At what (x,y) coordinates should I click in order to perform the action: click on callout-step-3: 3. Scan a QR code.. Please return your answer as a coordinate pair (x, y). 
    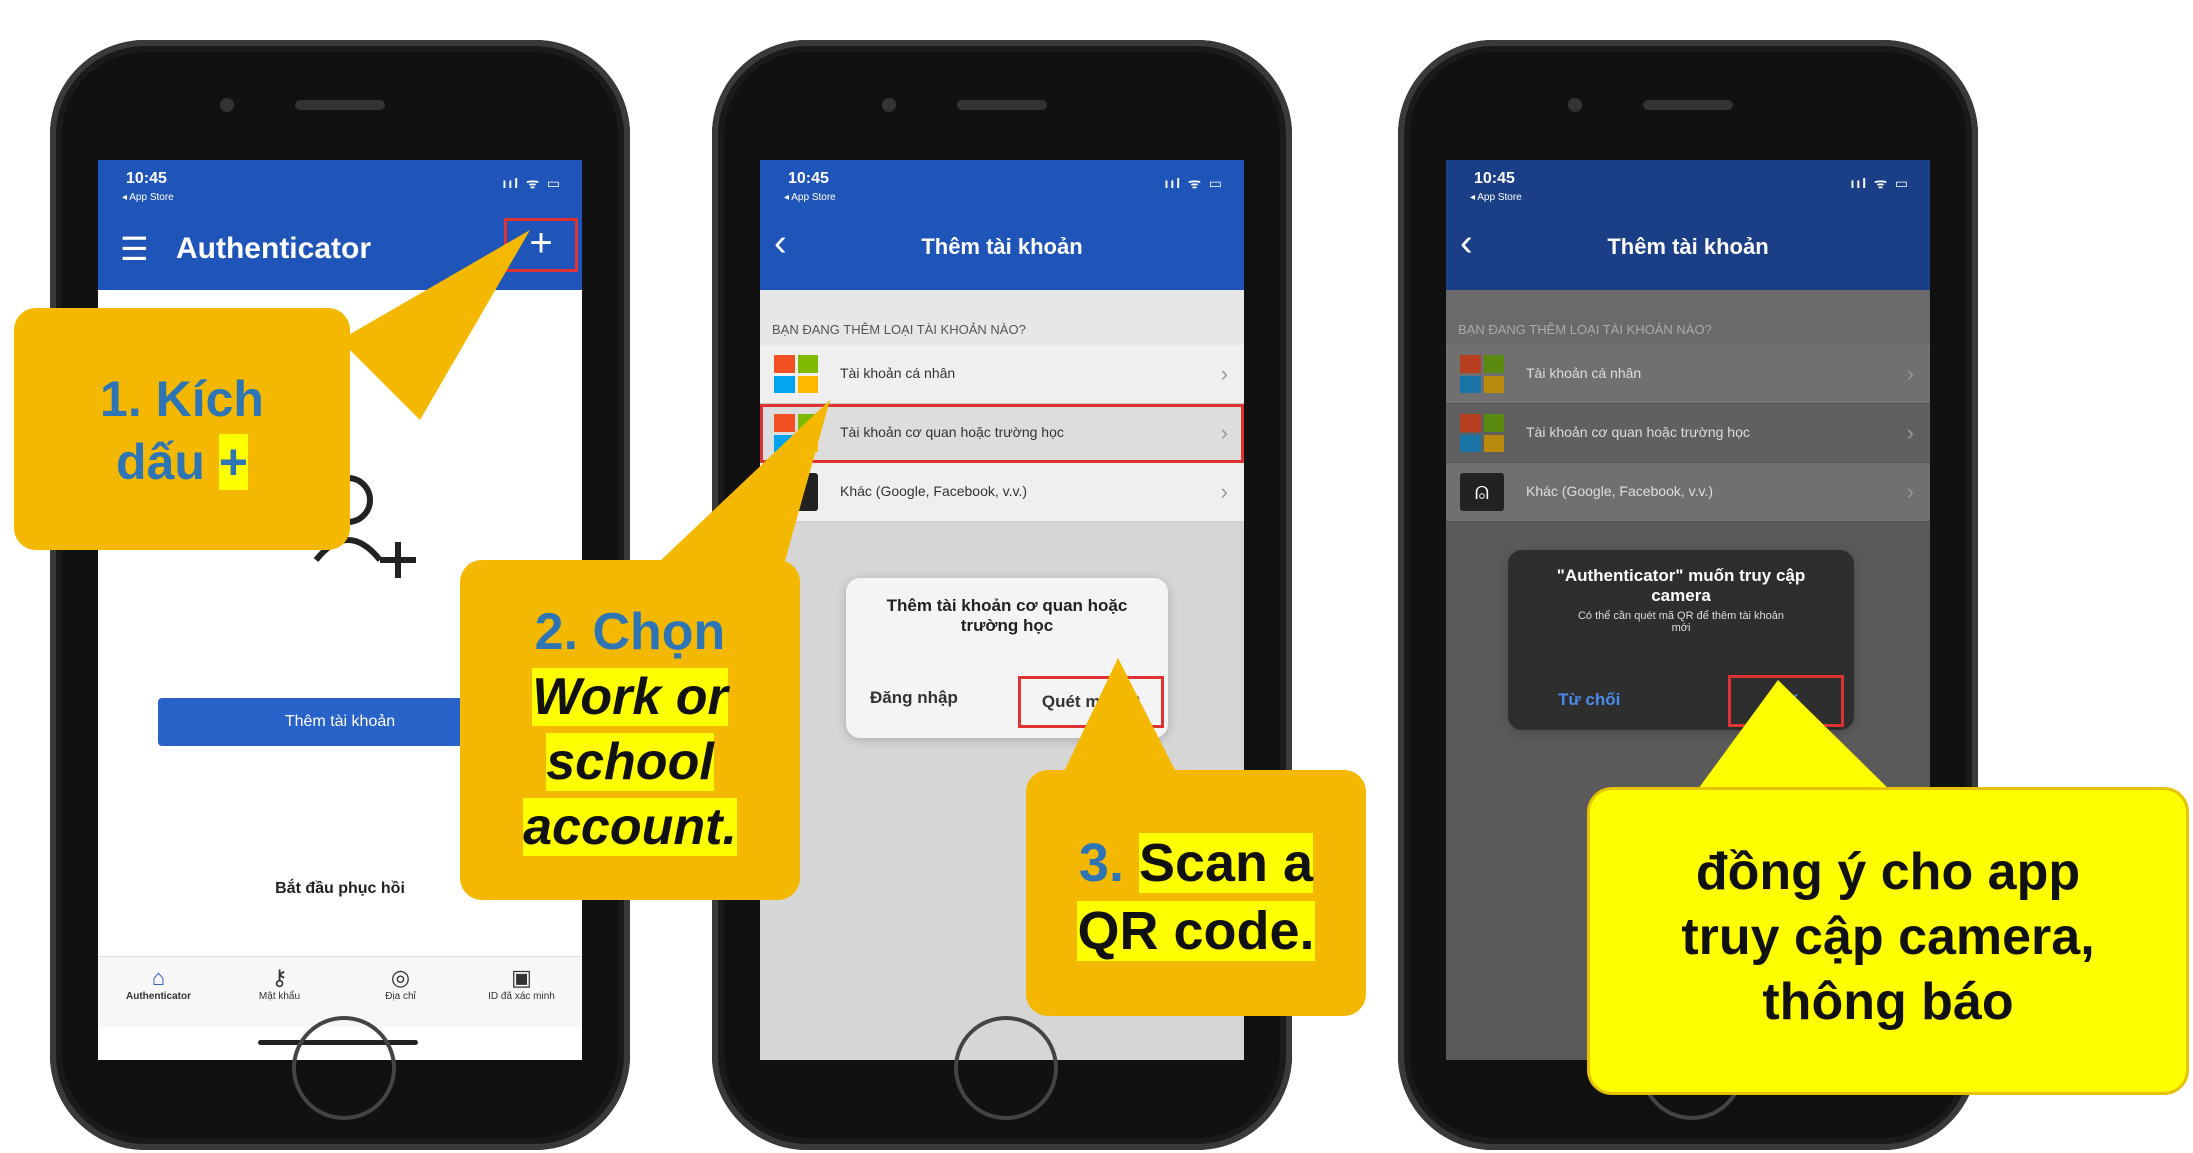
    Looking at the image, I should click on (1196, 893).